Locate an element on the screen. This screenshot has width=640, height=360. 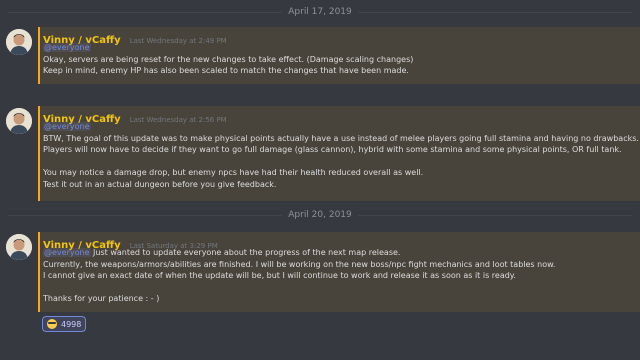
message-line: Thanks for your patience : - ) is located at coordinates (101, 298).